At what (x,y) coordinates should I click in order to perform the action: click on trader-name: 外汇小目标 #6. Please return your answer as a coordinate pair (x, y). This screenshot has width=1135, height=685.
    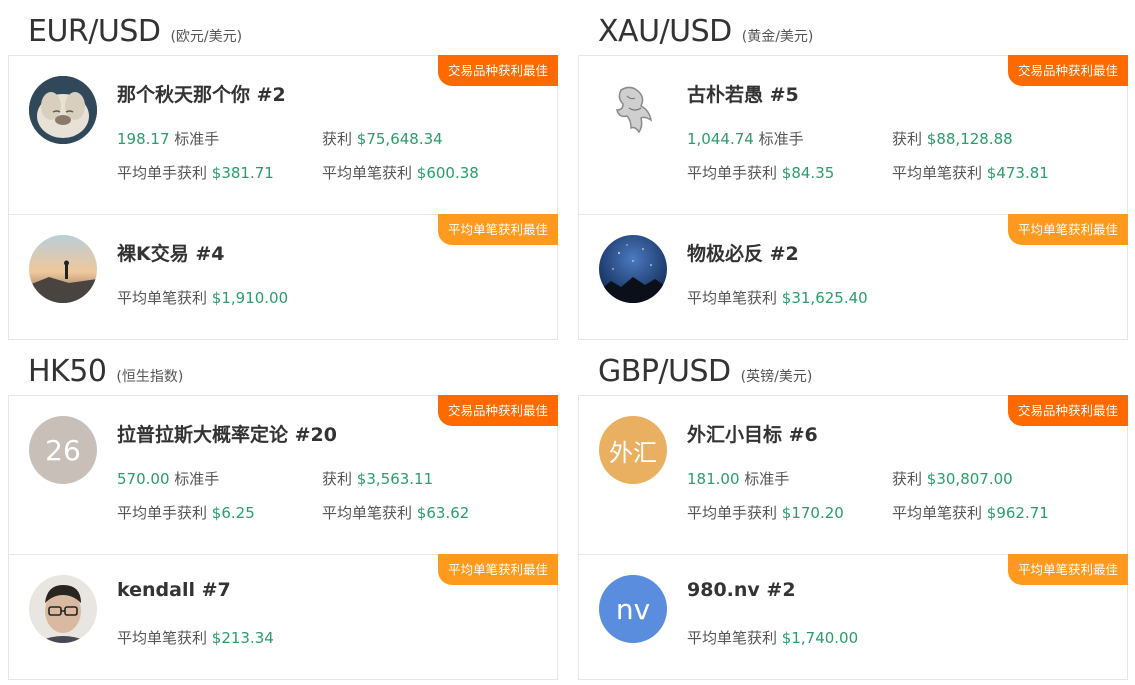
    Looking at the image, I should click on (752, 433).